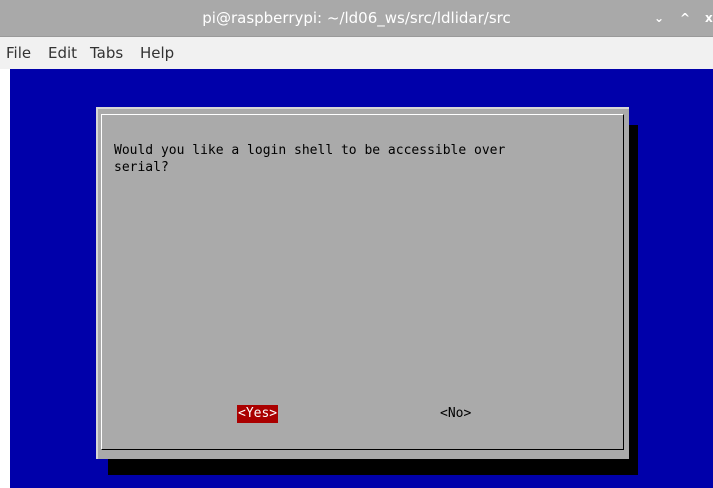 This screenshot has width=713, height=488. I want to click on close-icon: x, so click(709, 18).